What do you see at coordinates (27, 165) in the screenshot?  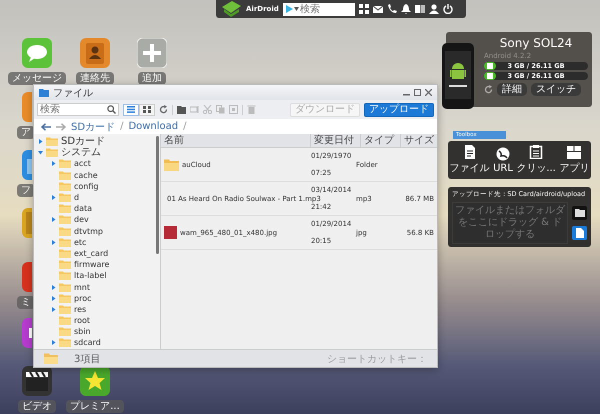 I see `files-app-icon` at bounding box center [27, 165].